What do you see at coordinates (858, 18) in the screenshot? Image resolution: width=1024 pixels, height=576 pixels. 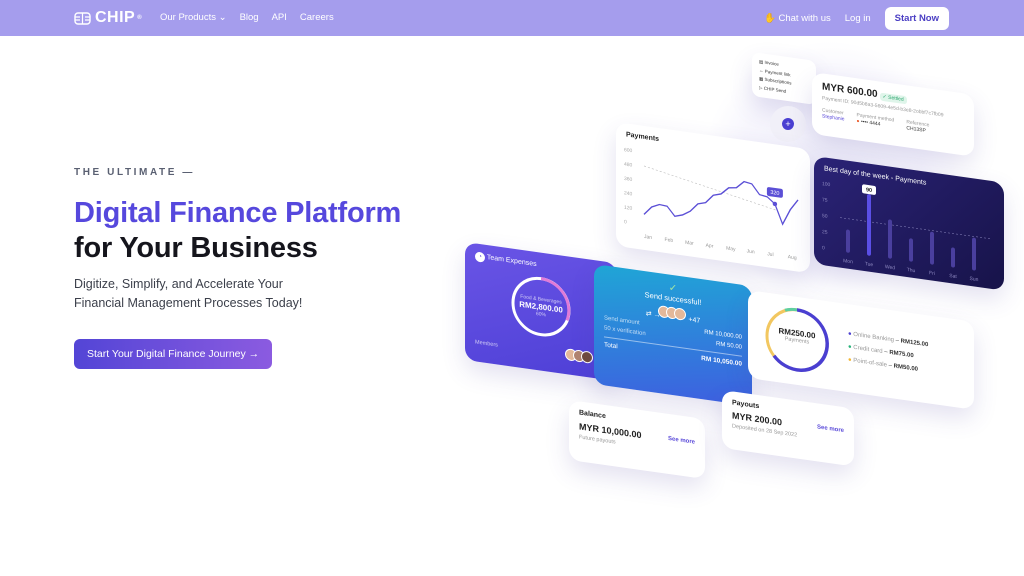 I see `login-link: Log in` at bounding box center [858, 18].